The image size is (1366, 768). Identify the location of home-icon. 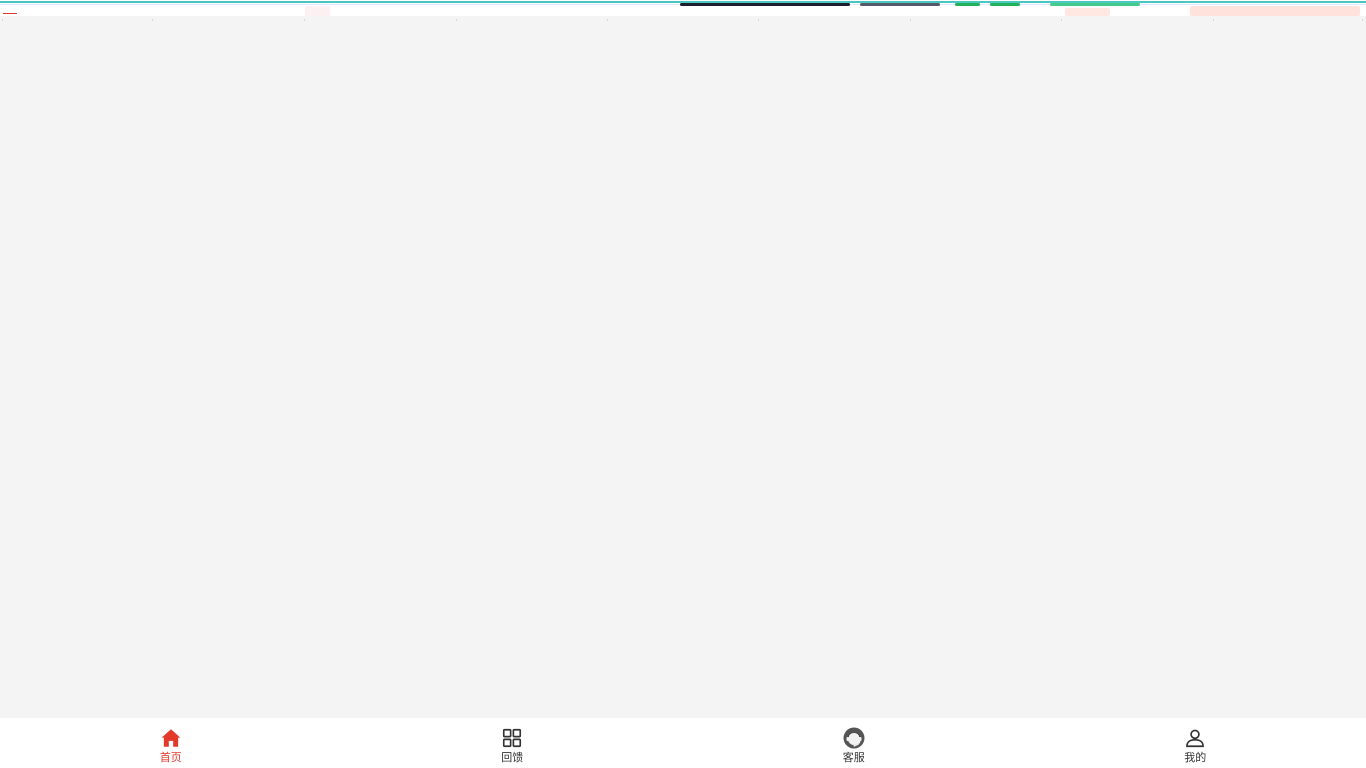
(171, 738).